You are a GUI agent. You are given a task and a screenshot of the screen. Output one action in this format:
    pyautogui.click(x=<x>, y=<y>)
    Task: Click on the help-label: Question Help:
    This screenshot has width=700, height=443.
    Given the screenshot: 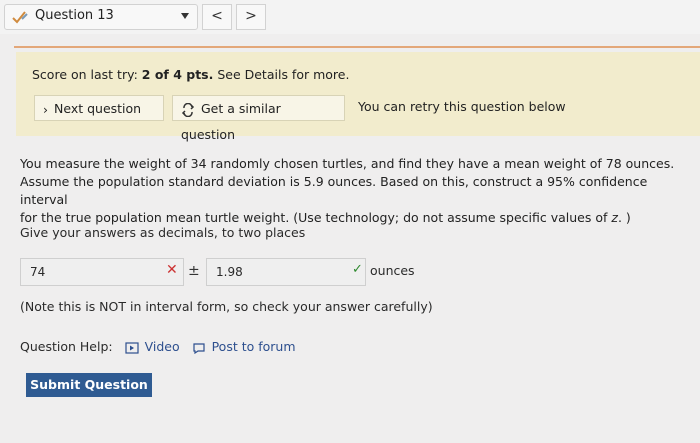 What is the action you would take?
    pyautogui.click(x=66, y=346)
    